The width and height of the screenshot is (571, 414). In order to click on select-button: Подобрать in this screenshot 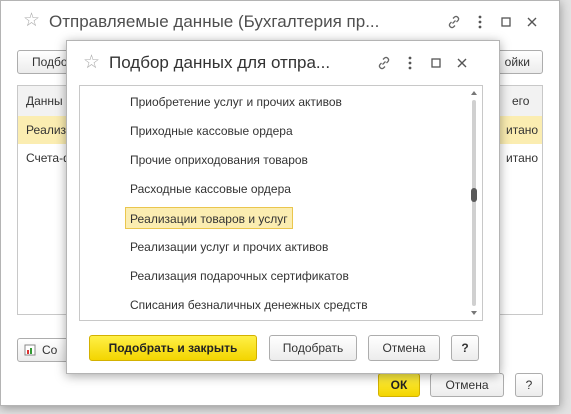, I will do `click(313, 348)`.